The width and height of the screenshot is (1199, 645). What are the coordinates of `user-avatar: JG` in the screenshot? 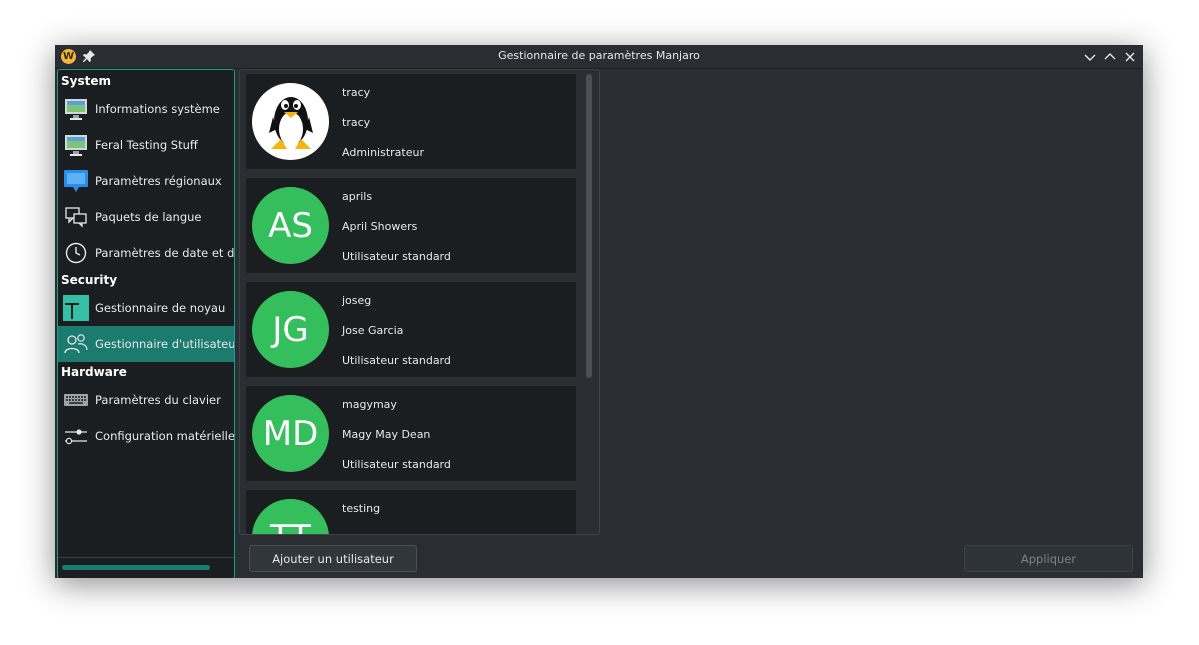 It's located at (290, 329).